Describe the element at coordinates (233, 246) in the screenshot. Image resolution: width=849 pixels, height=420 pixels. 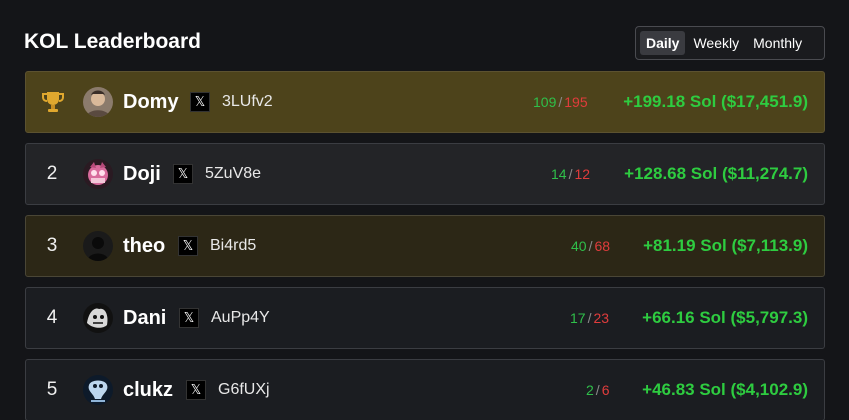
I see `wallet-address: Bi4rd5` at that location.